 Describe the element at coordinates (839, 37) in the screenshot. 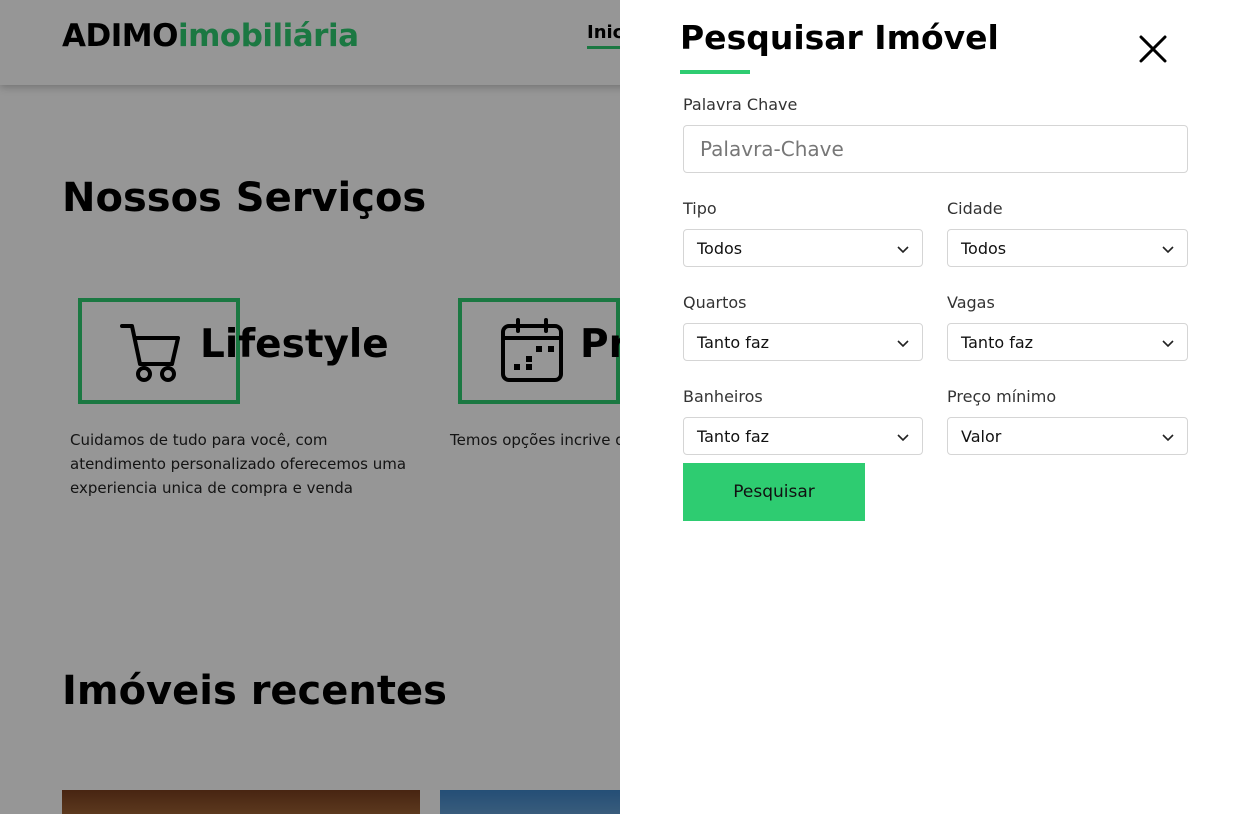

I see `panel-title: Pesquisar Imóvel` at that location.